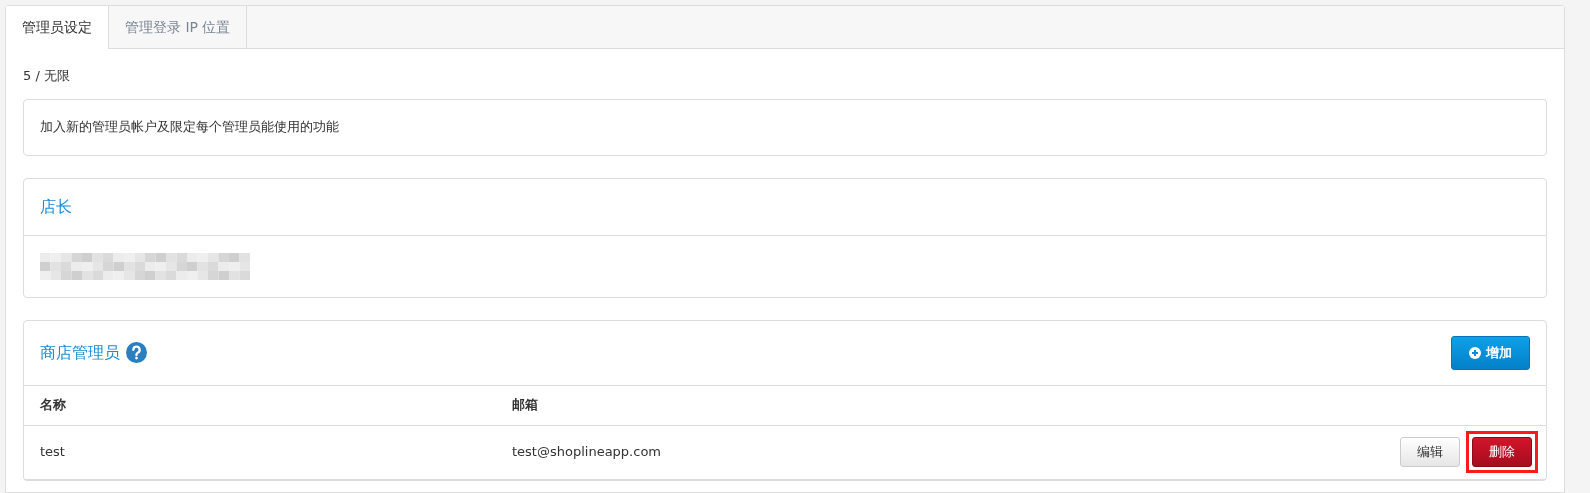  I want to click on tab: 管理员设定, so click(57, 27).